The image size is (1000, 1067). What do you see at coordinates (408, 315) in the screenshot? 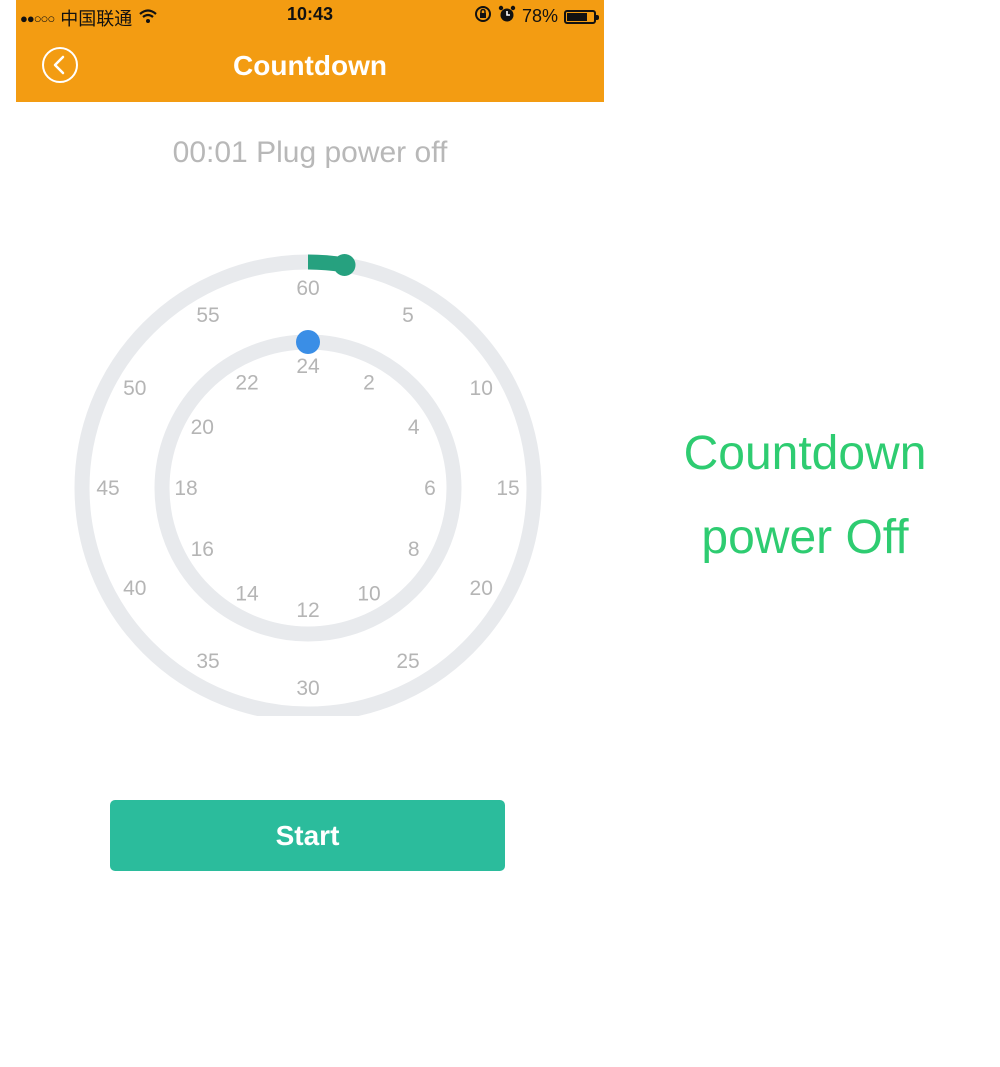
I see `minute-tick-5: 5` at bounding box center [408, 315].